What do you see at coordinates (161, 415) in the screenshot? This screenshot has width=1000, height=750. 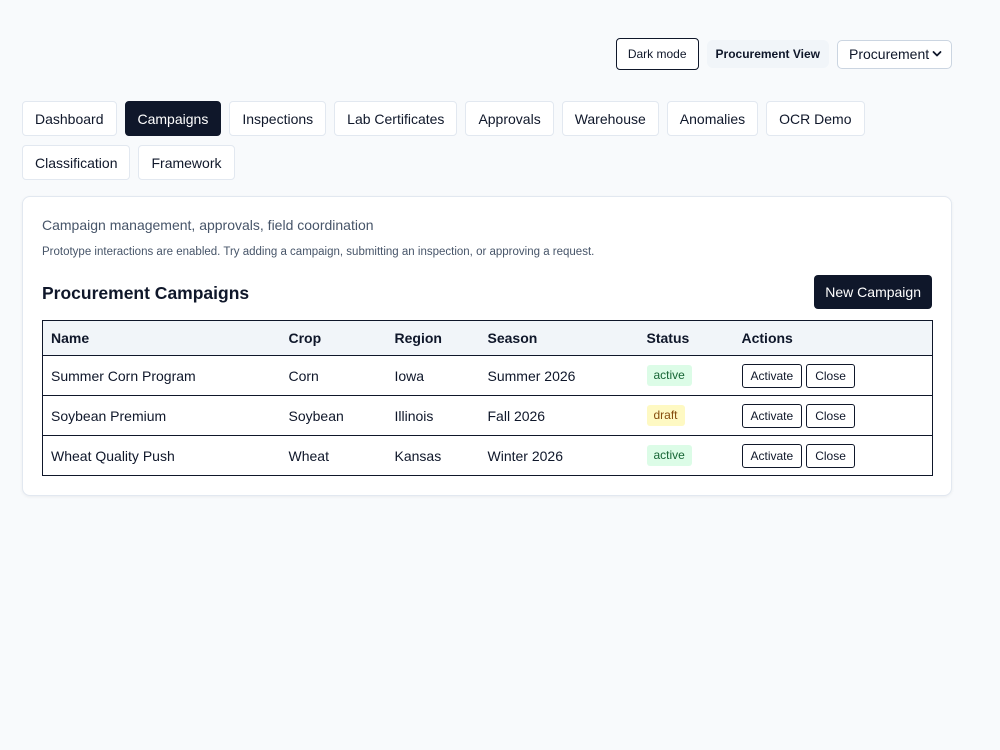 I see `cell-name: Soybean Premium` at bounding box center [161, 415].